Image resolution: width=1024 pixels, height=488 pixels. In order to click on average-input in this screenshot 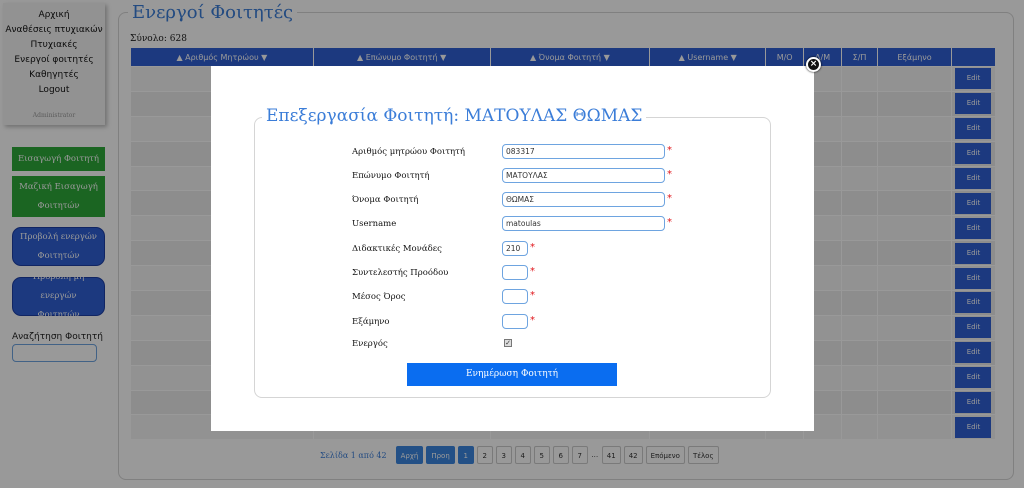, I will do `click(515, 296)`.